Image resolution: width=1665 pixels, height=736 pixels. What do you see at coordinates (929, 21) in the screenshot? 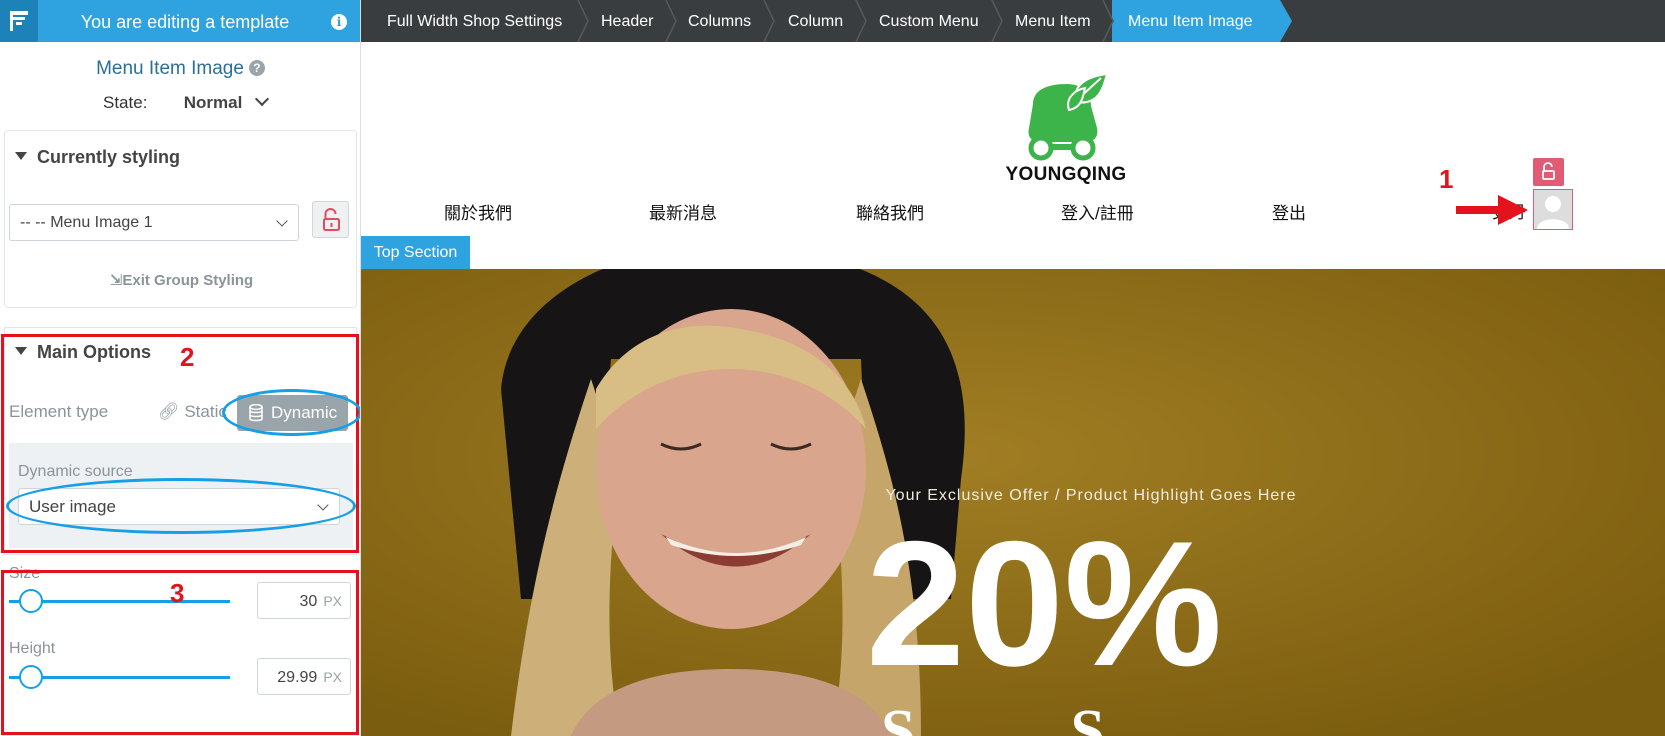
I see `breadcrumb-item-custom-menu: Custom Menu` at bounding box center [929, 21].